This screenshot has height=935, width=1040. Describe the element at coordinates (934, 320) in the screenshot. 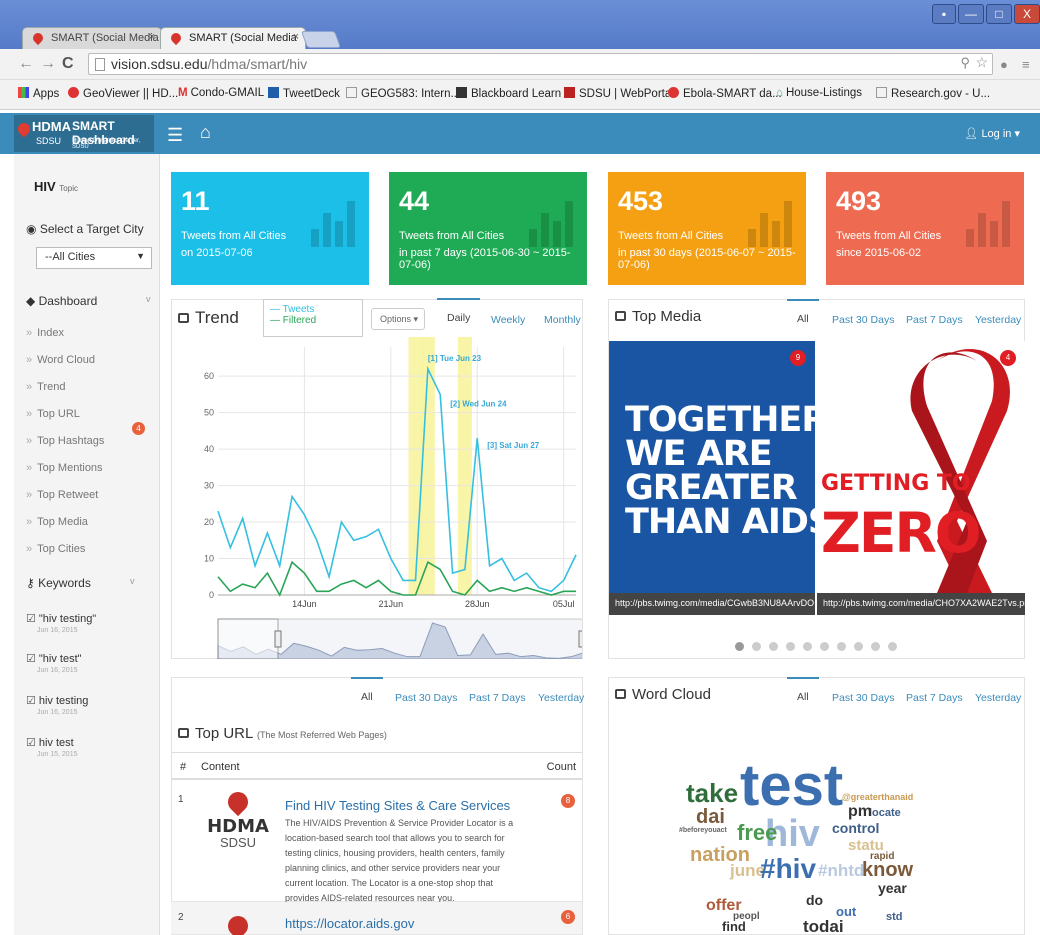

I see `media-tab-7-days: Past 7 Days` at that location.